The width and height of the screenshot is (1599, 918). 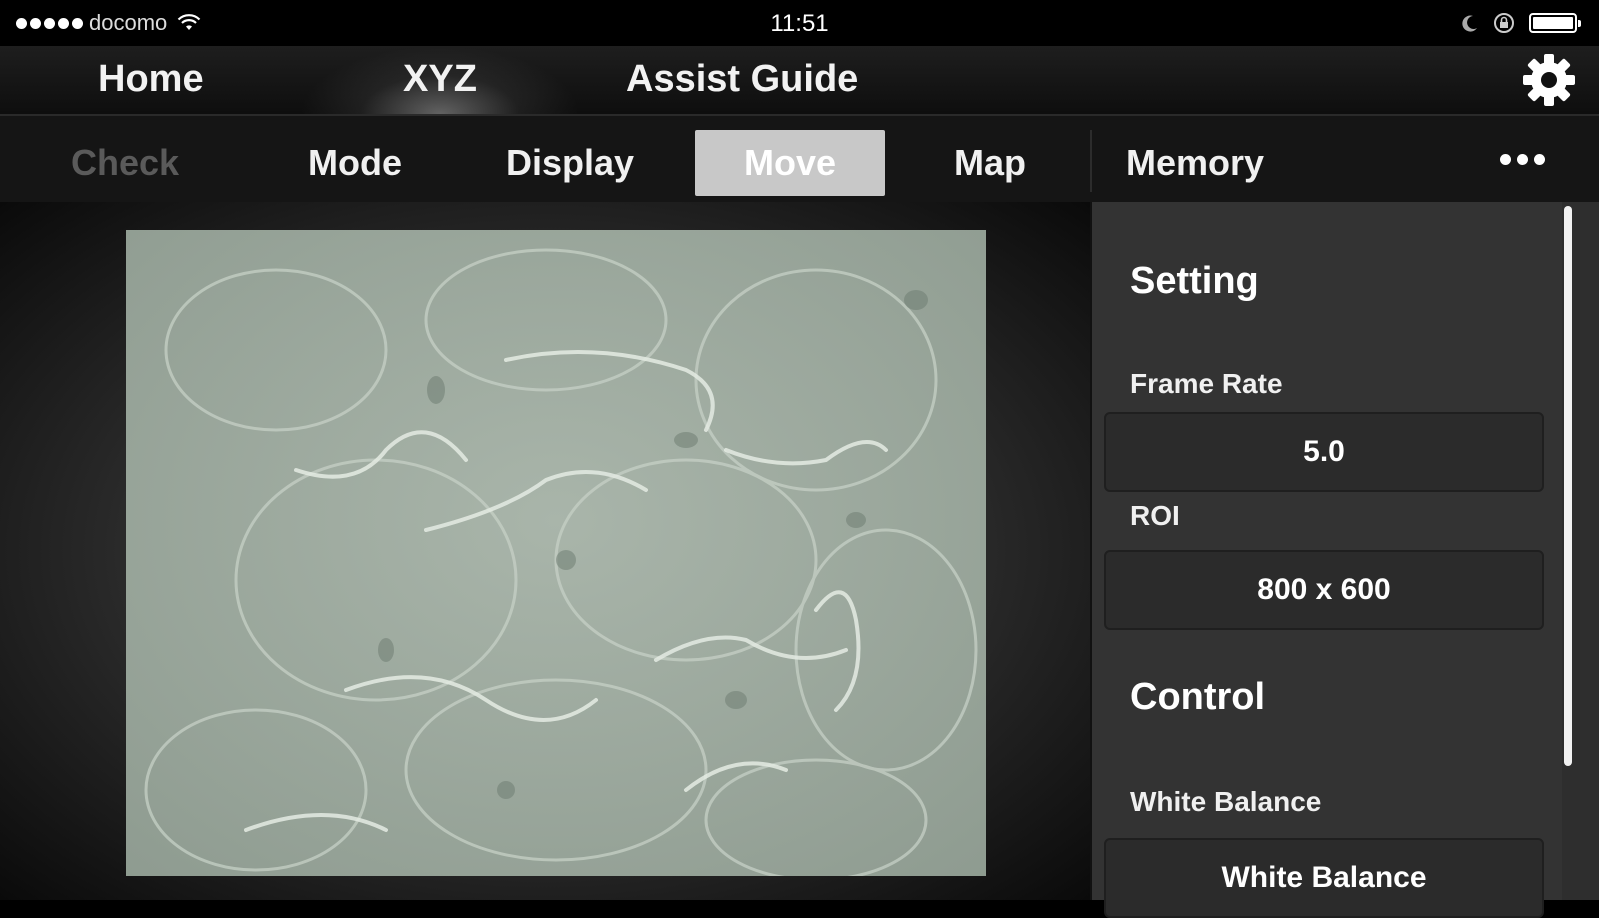 What do you see at coordinates (355, 163) in the screenshot?
I see `tab-mode: Mode` at bounding box center [355, 163].